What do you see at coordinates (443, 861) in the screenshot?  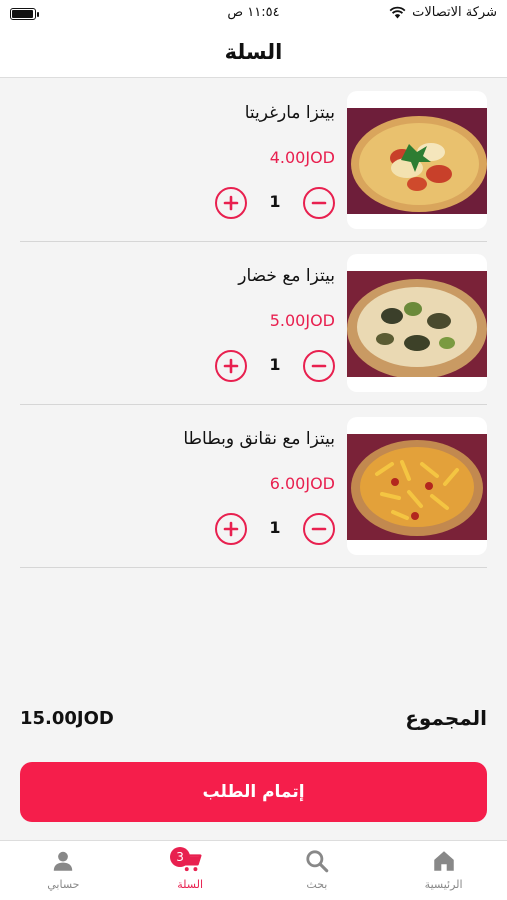 I see `home-icon` at bounding box center [443, 861].